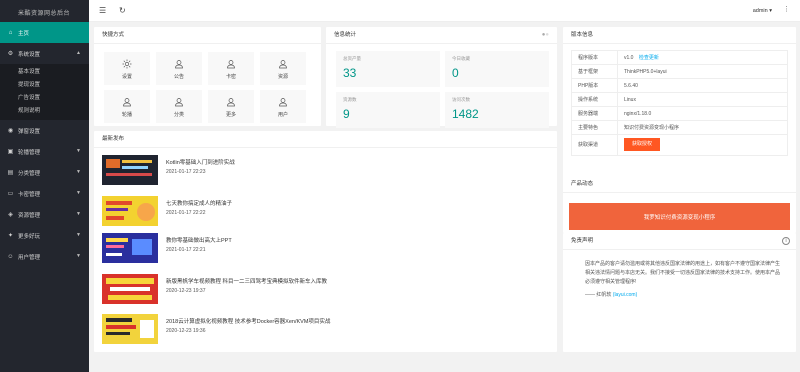 This screenshot has height=372, width=800. Describe the element at coordinates (178, 76) in the screenshot. I see `quick-label: 公告` at that location.